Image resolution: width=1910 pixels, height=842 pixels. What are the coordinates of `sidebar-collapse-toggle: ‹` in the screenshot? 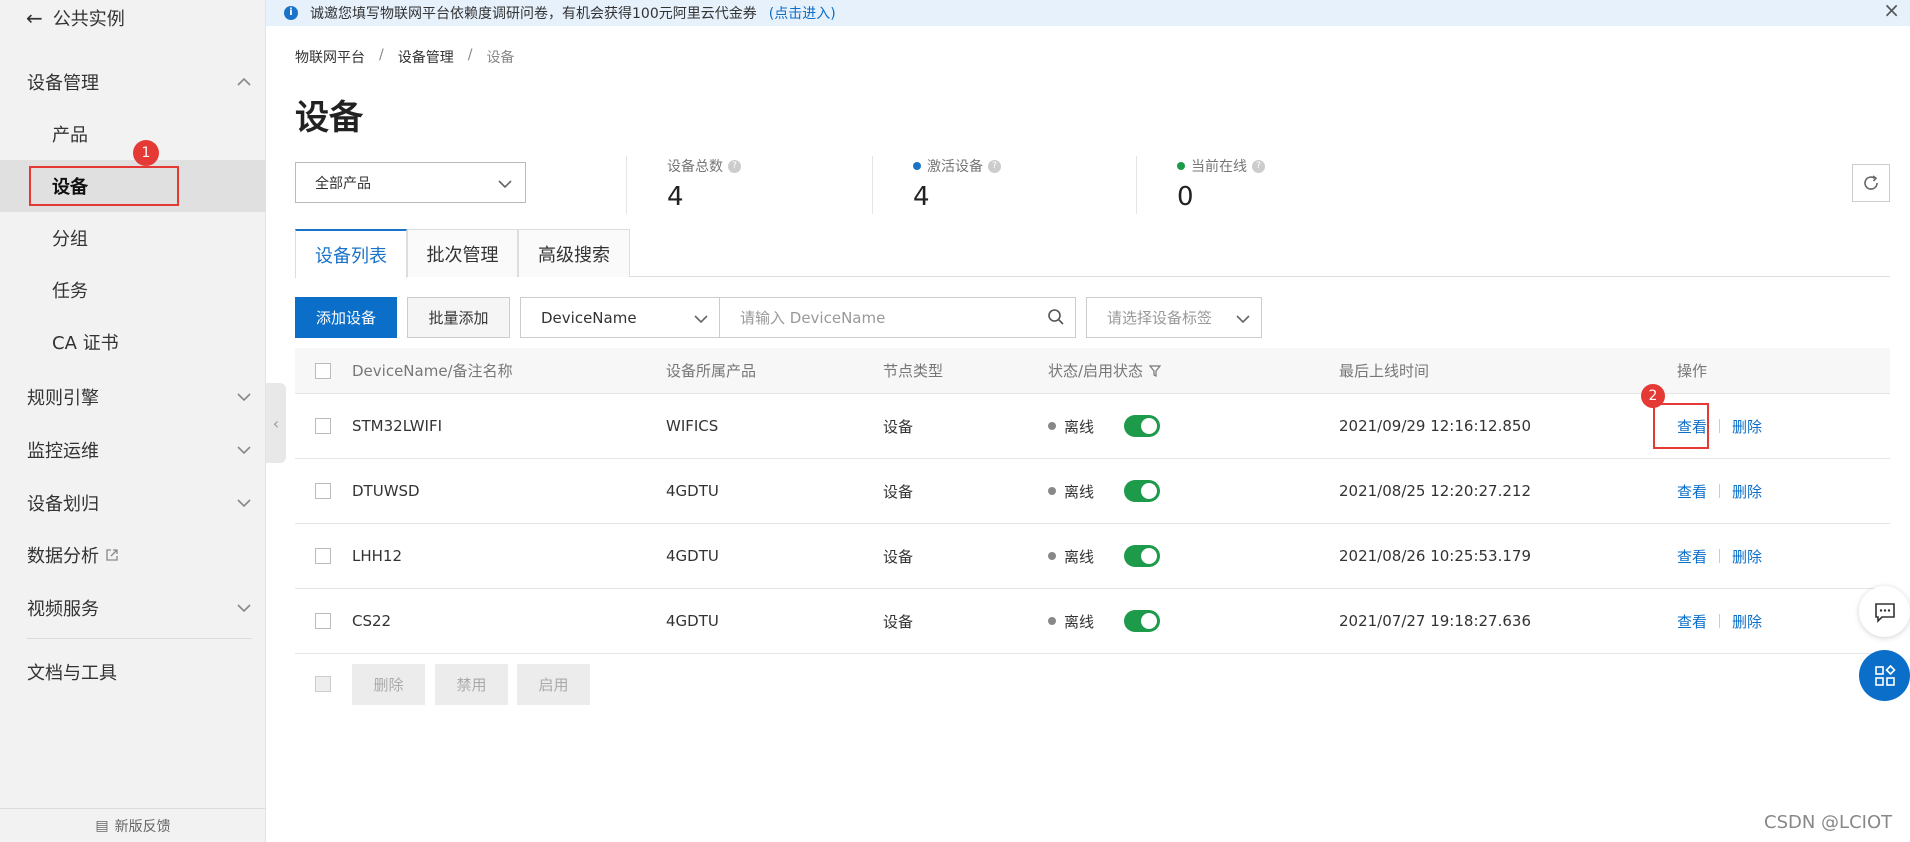 It's located at (276, 423).